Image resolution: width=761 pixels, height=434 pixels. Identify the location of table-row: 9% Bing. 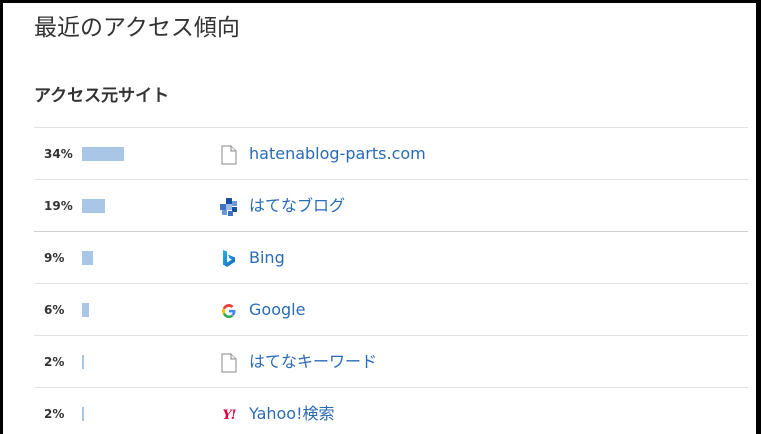
(391, 257).